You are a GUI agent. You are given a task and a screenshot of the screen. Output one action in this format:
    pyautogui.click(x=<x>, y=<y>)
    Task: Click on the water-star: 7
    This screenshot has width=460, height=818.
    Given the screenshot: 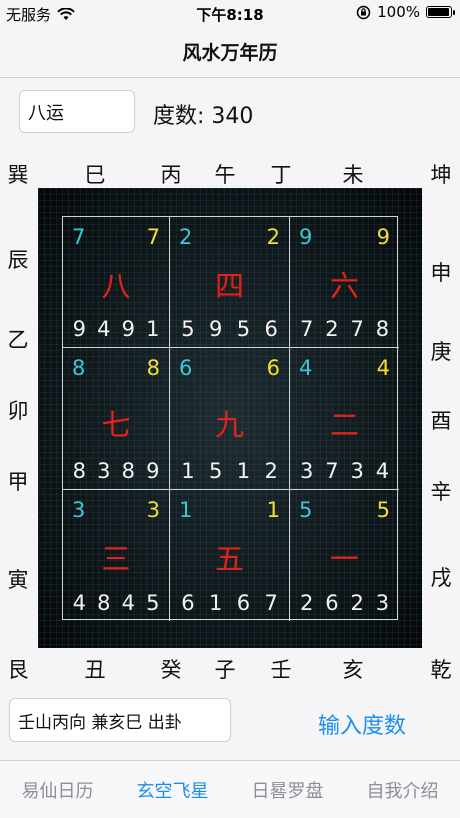 What is the action you would take?
    pyautogui.click(x=153, y=237)
    